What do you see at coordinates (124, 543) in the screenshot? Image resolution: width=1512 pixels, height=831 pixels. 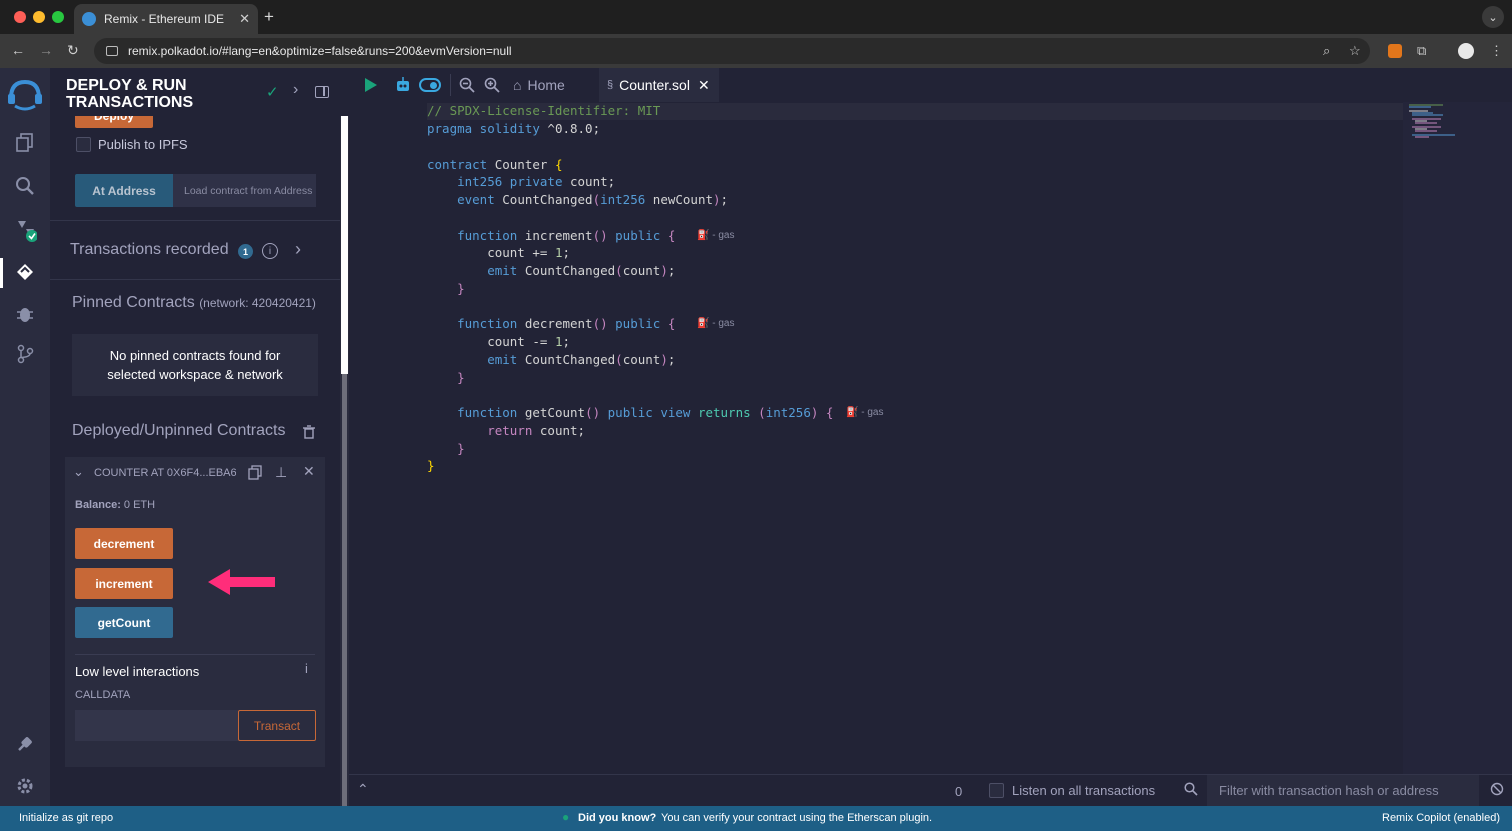 I see `decrement-button: decrement` at bounding box center [124, 543].